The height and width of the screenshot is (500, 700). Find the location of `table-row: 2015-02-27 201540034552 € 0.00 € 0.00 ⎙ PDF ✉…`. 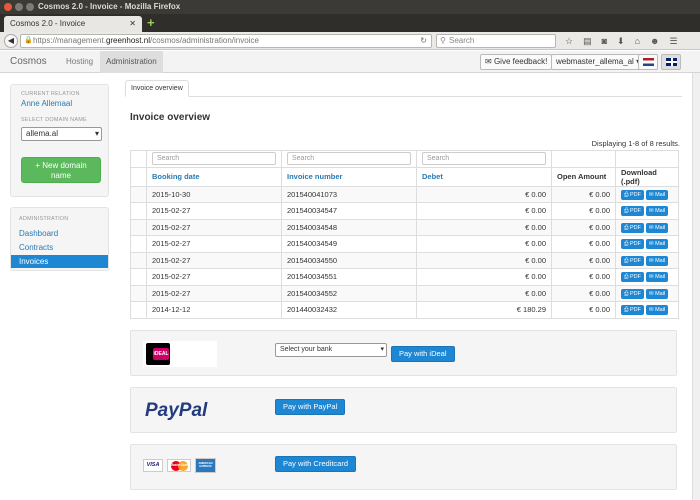

table-row: 2015-02-27 201540034552 € 0.00 € 0.00 ⎙ PDF ✉… is located at coordinates (404, 293).